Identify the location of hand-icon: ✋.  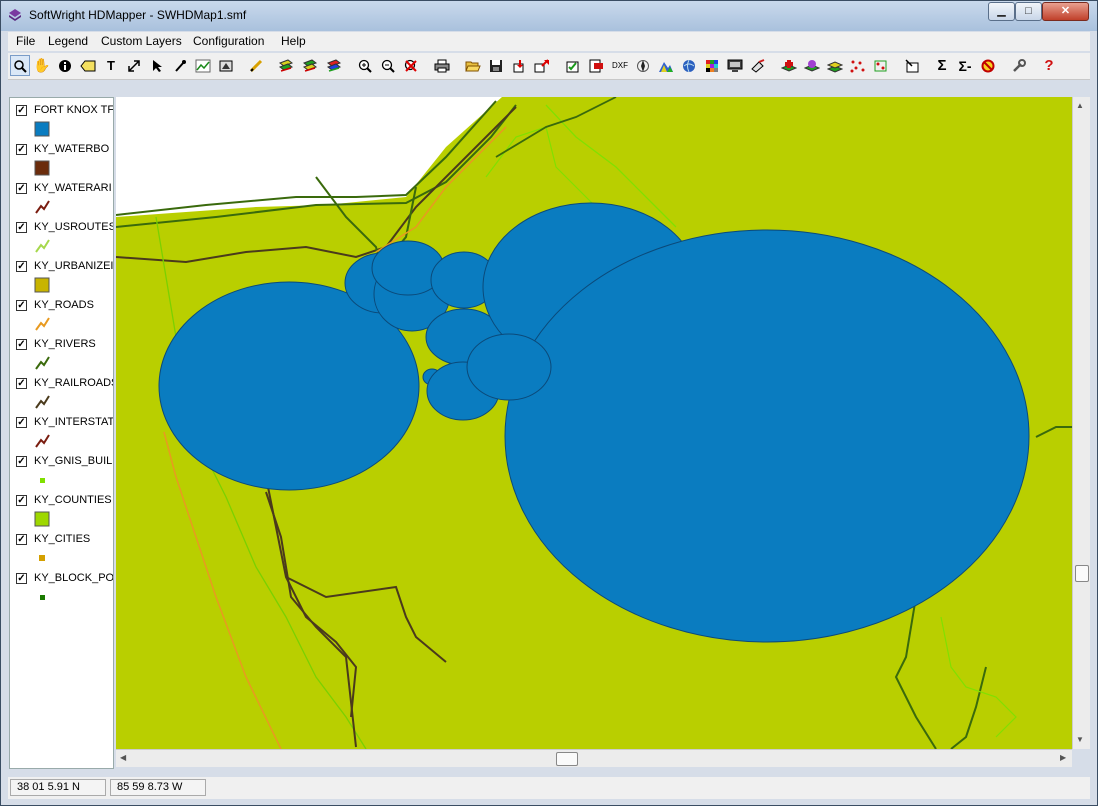
(42, 65).